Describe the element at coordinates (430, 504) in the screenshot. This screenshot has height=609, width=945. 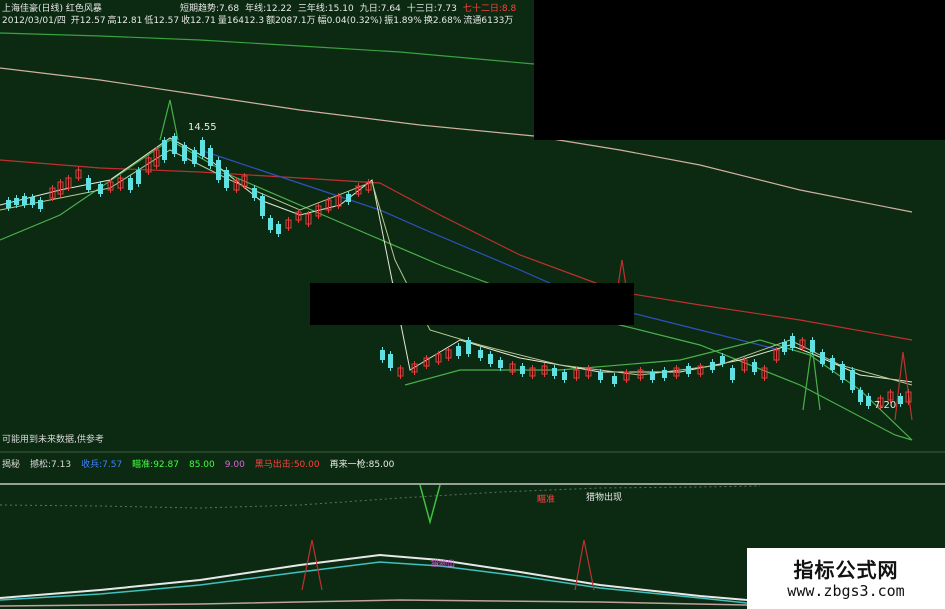
I see `osc-green-dip` at that location.